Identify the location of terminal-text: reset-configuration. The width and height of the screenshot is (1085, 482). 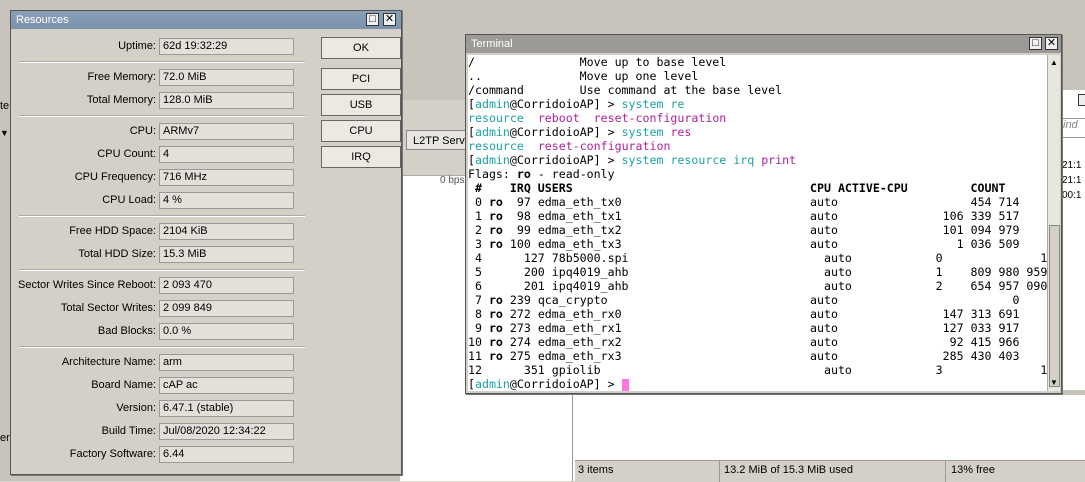
(604, 146).